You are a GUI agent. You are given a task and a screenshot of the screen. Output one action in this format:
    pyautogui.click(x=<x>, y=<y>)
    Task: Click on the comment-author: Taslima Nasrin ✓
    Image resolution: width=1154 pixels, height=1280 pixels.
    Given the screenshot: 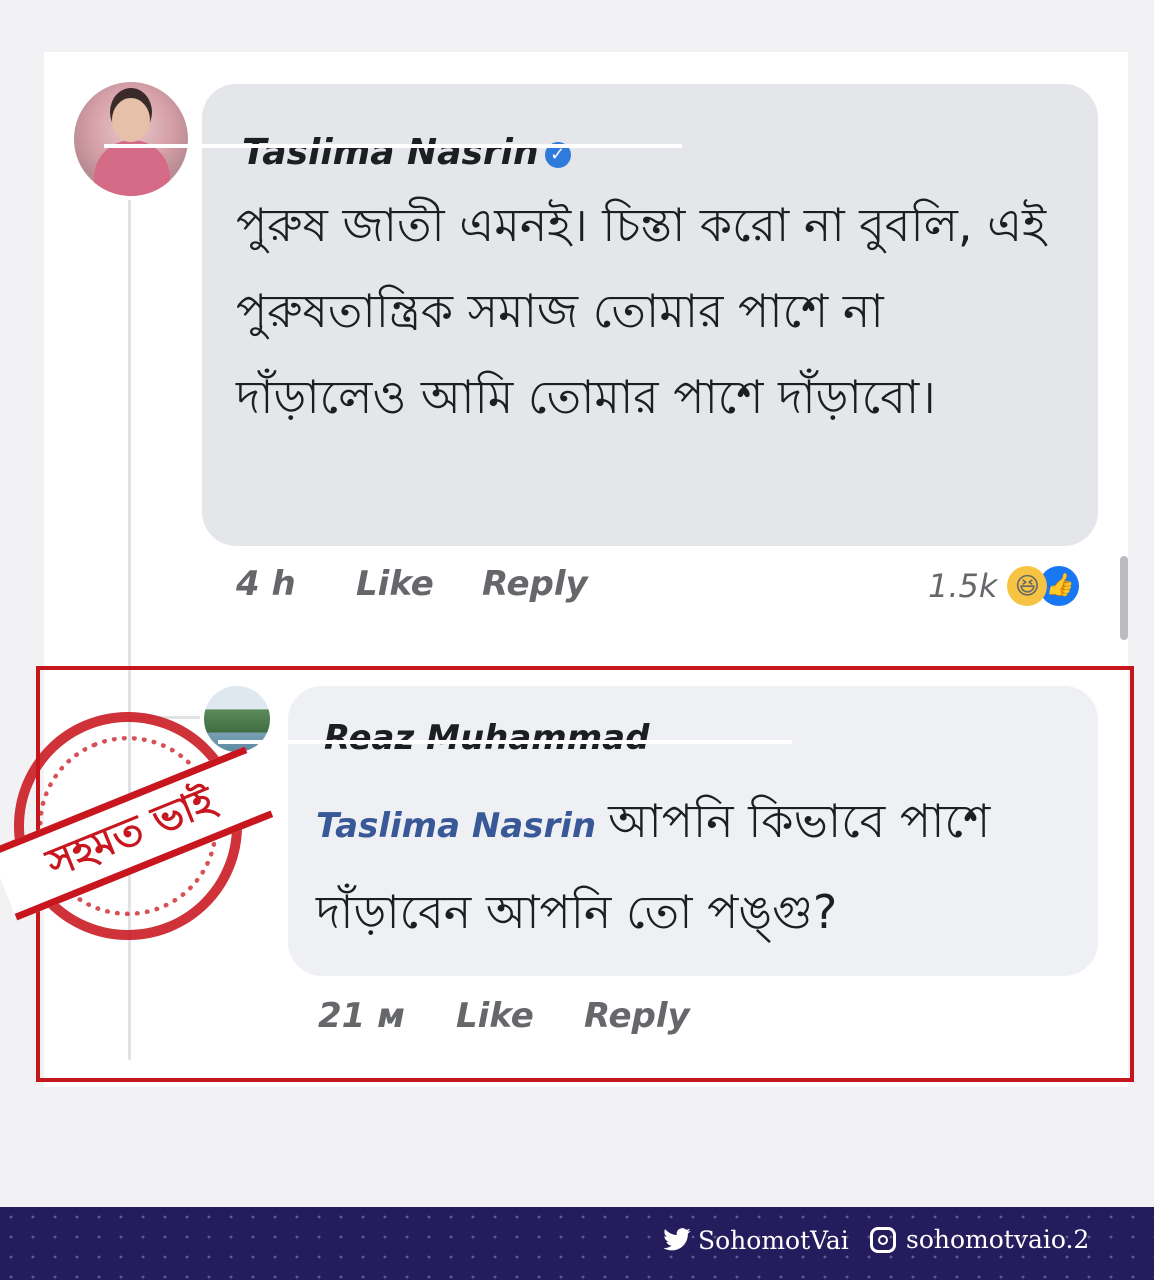 What is the action you would take?
    pyautogui.click(x=406, y=152)
    